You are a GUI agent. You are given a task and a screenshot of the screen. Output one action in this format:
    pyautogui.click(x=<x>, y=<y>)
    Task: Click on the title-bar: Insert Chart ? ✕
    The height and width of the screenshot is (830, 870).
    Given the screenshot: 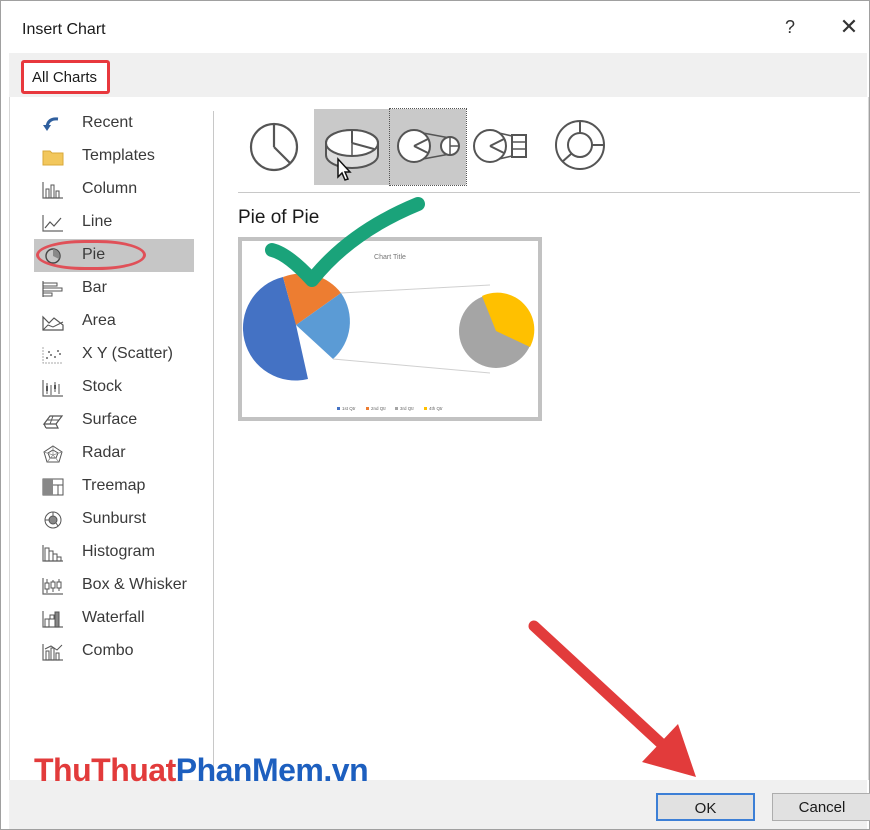 What is the action you would take?
    pyautogui.click(x=435, y=26)
    